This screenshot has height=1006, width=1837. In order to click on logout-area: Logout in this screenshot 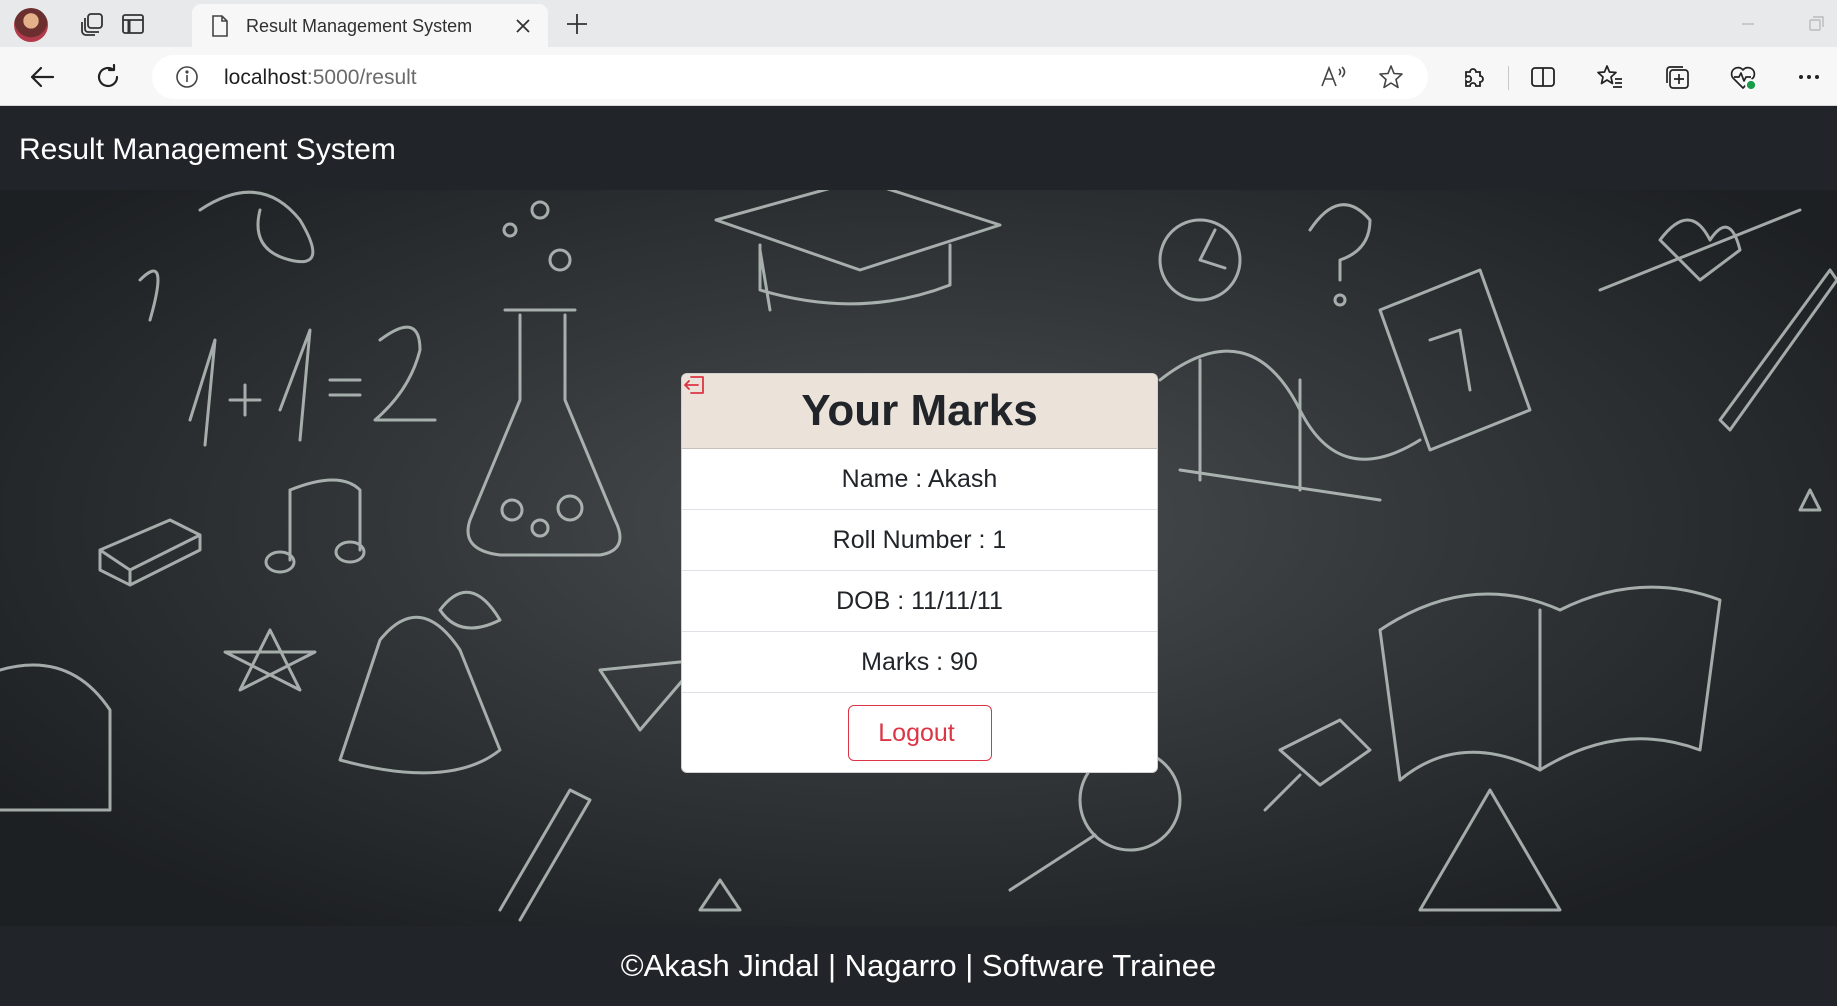, I will do `click(919, 574)`.